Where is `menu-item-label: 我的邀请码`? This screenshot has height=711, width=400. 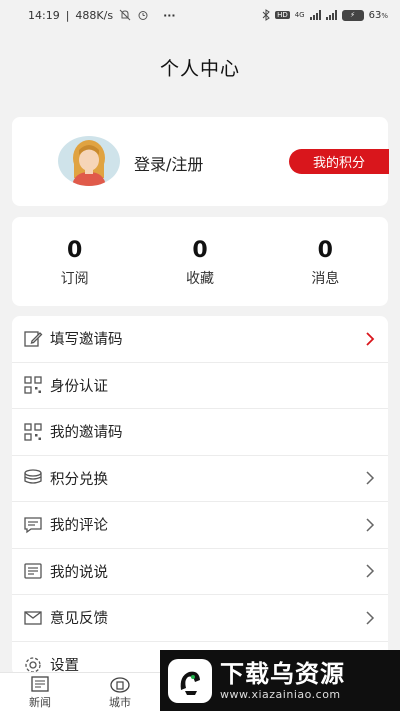
menu-item-label: 我的邀请码 is located at coordinates (86, 433).